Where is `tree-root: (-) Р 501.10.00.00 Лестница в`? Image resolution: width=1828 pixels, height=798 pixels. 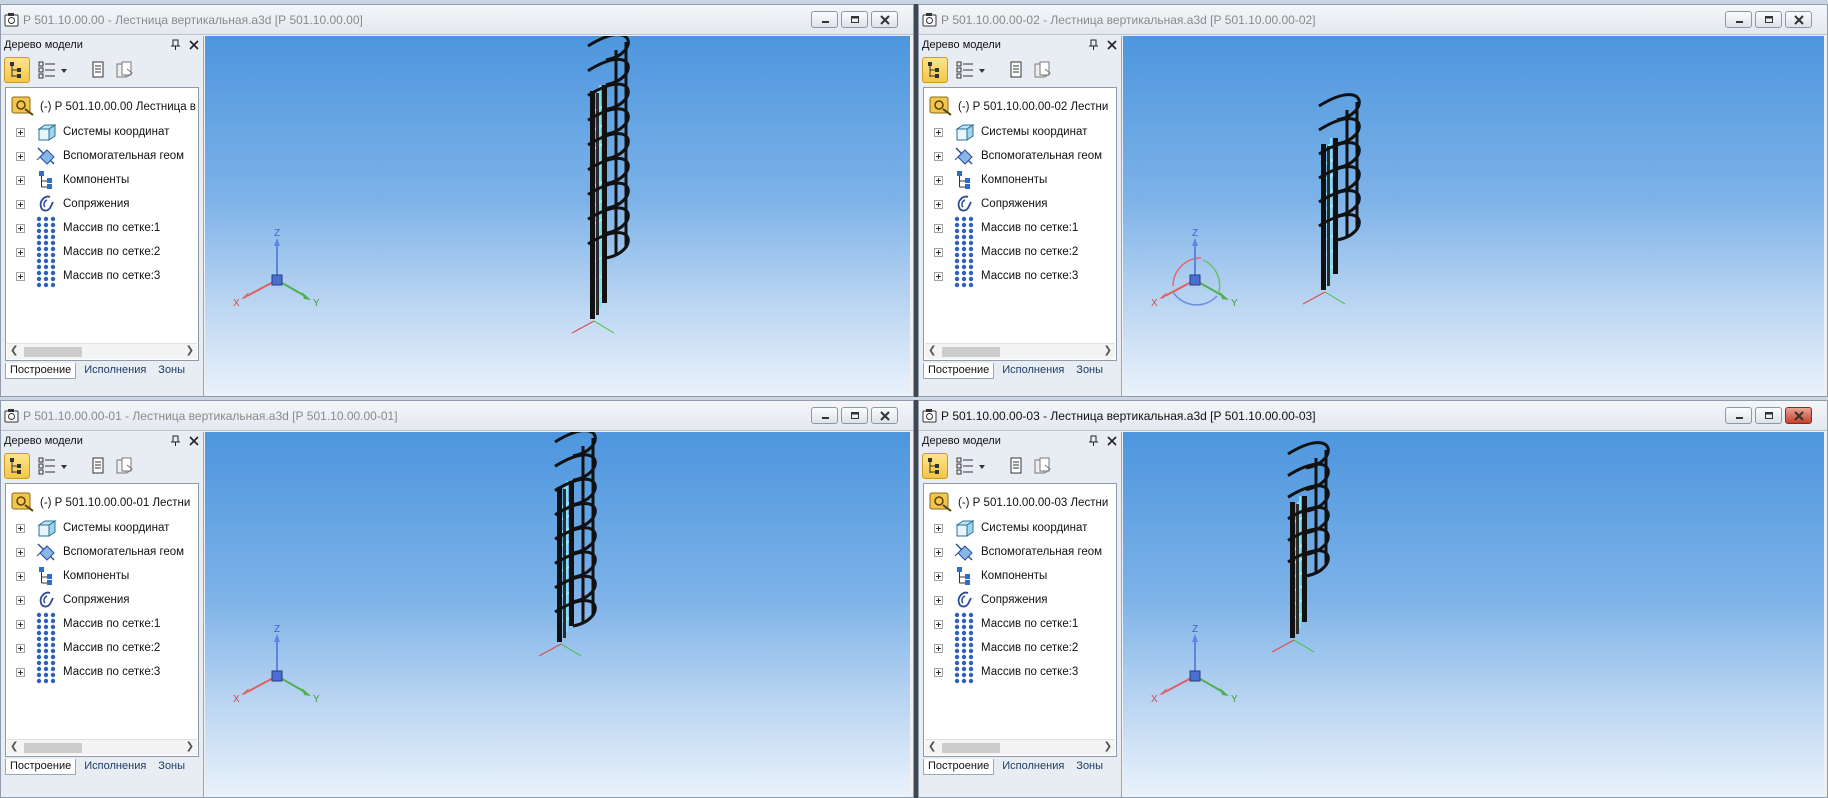 tree-root: (-) Р 501.10.00.00 Лестница в is located at coordinates (103, 107).